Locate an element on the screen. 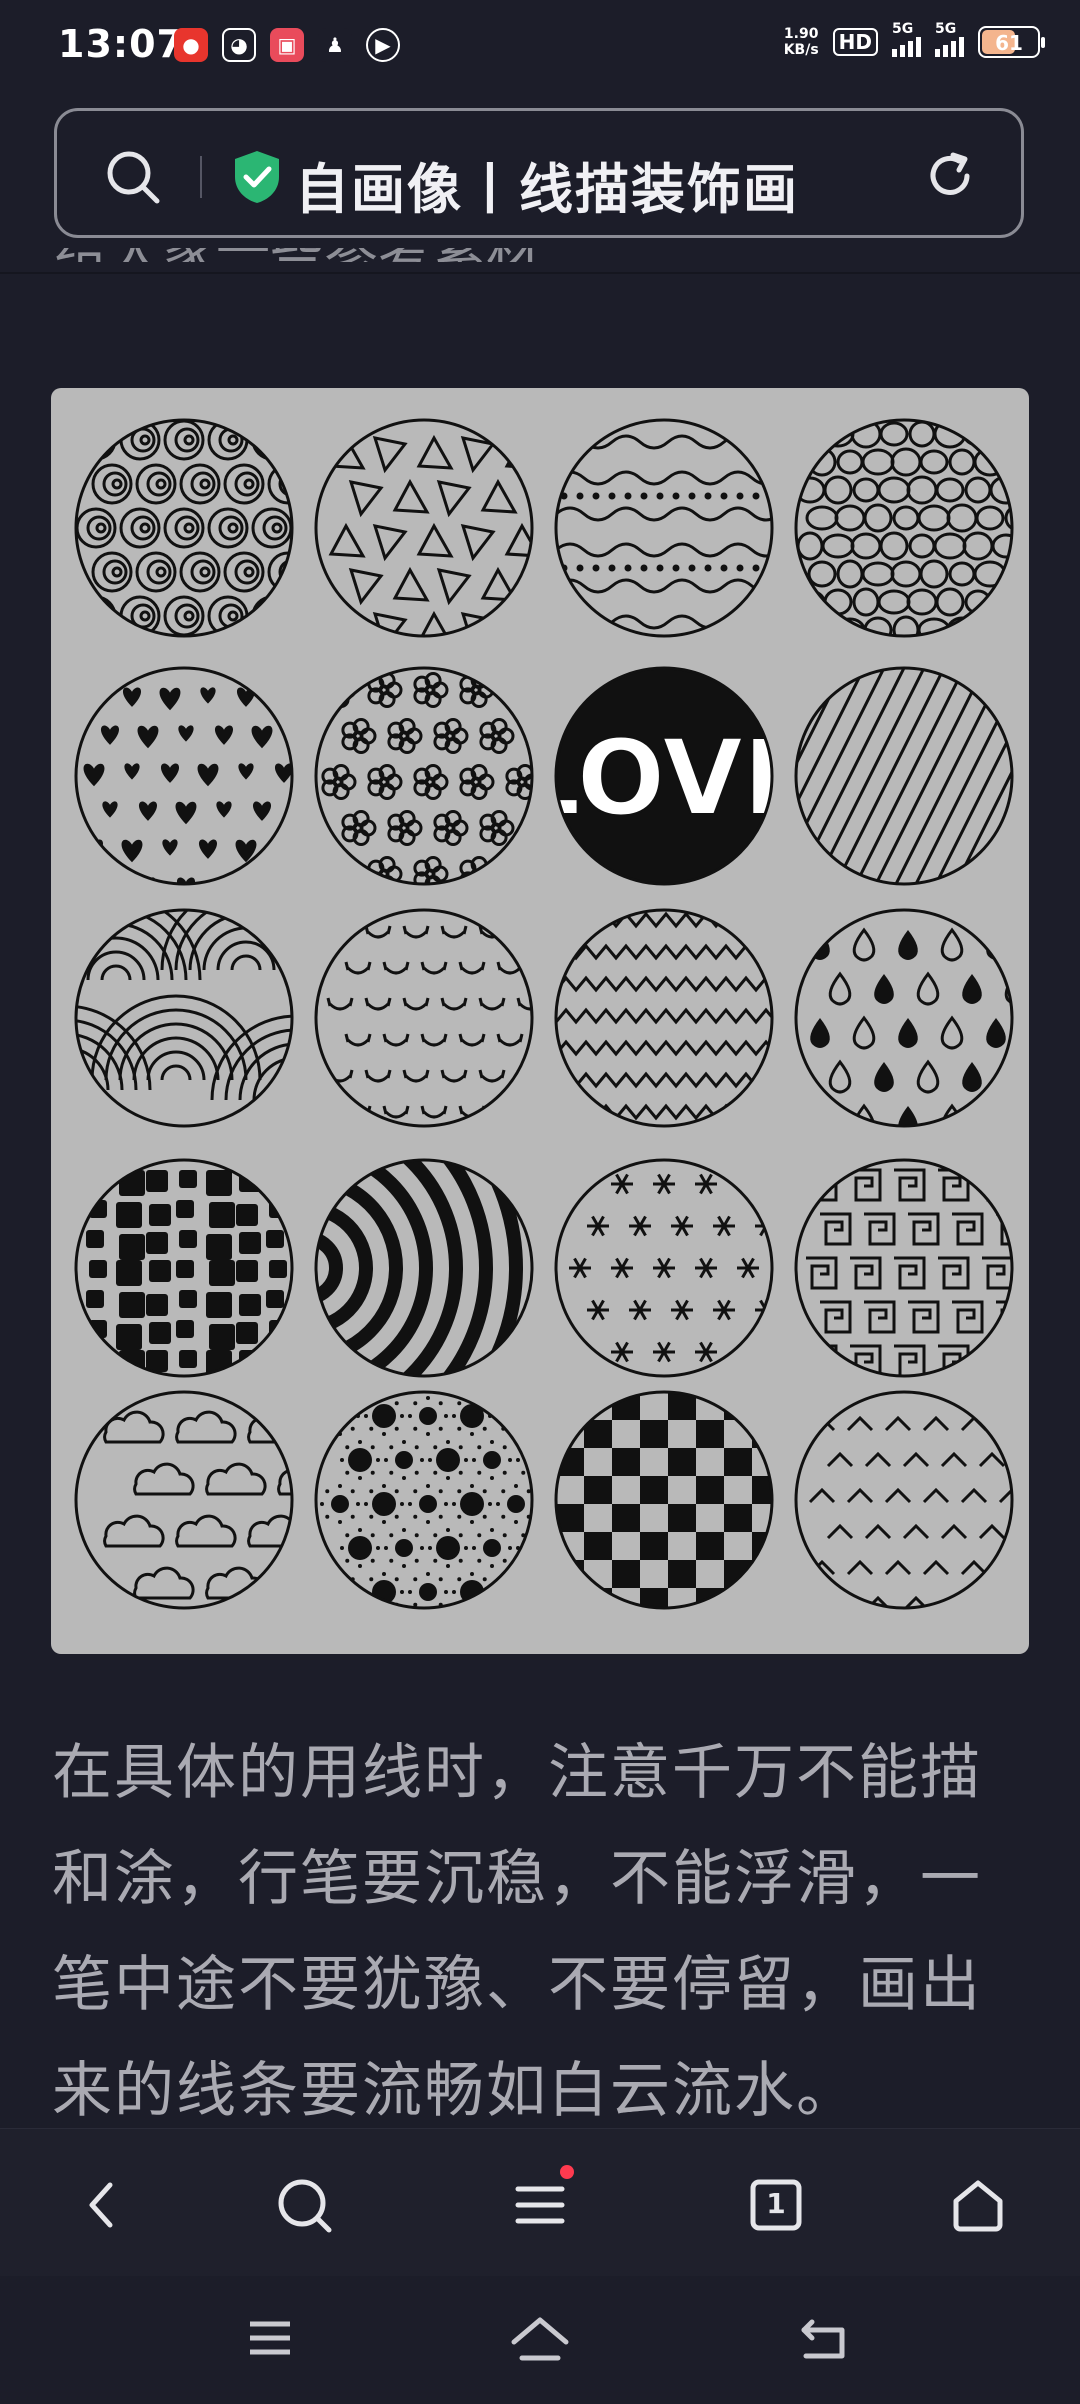  triangles-pattern-circle is located at coordinates (424, 528).